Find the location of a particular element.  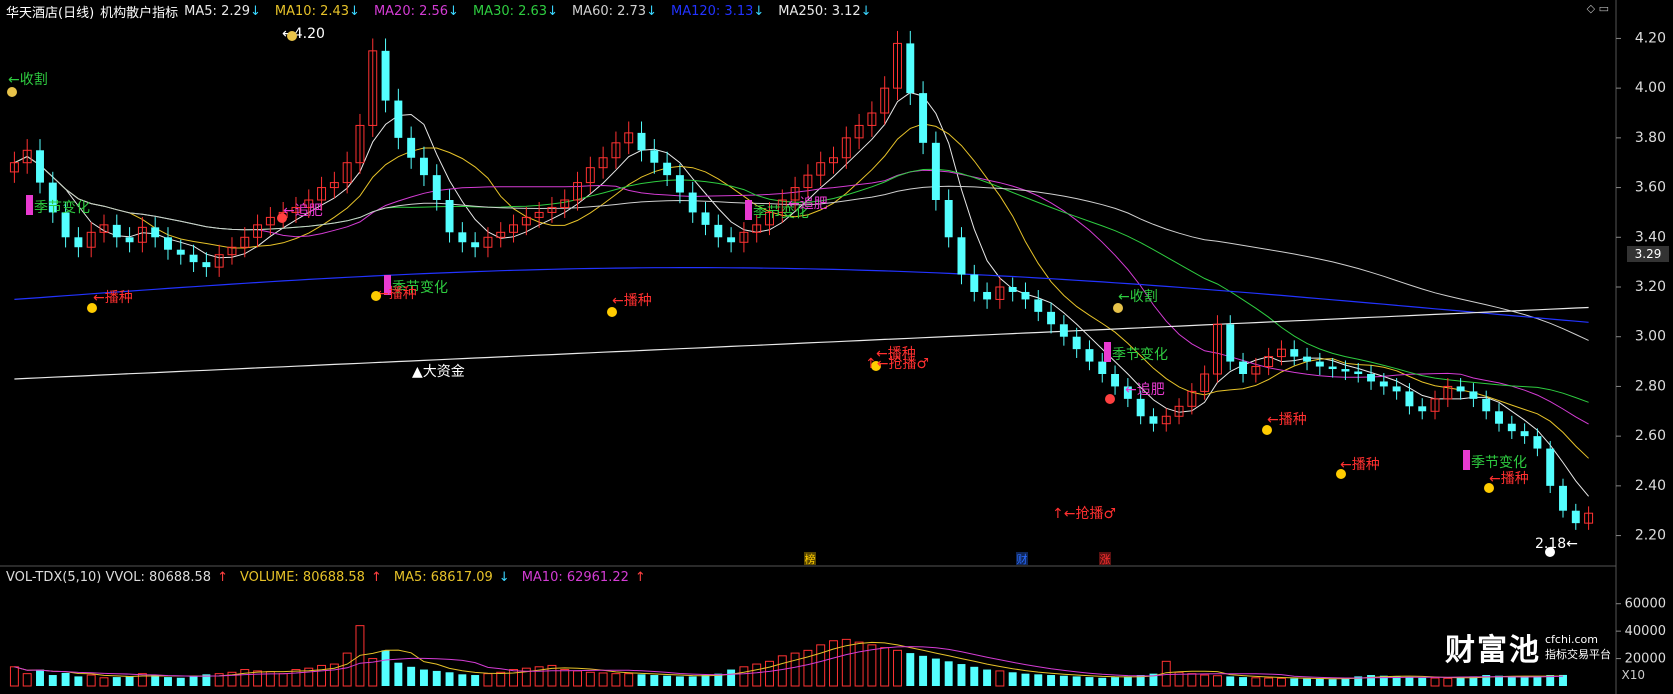

logo-site: cfchi.com is located at coordinates (1571, 639).